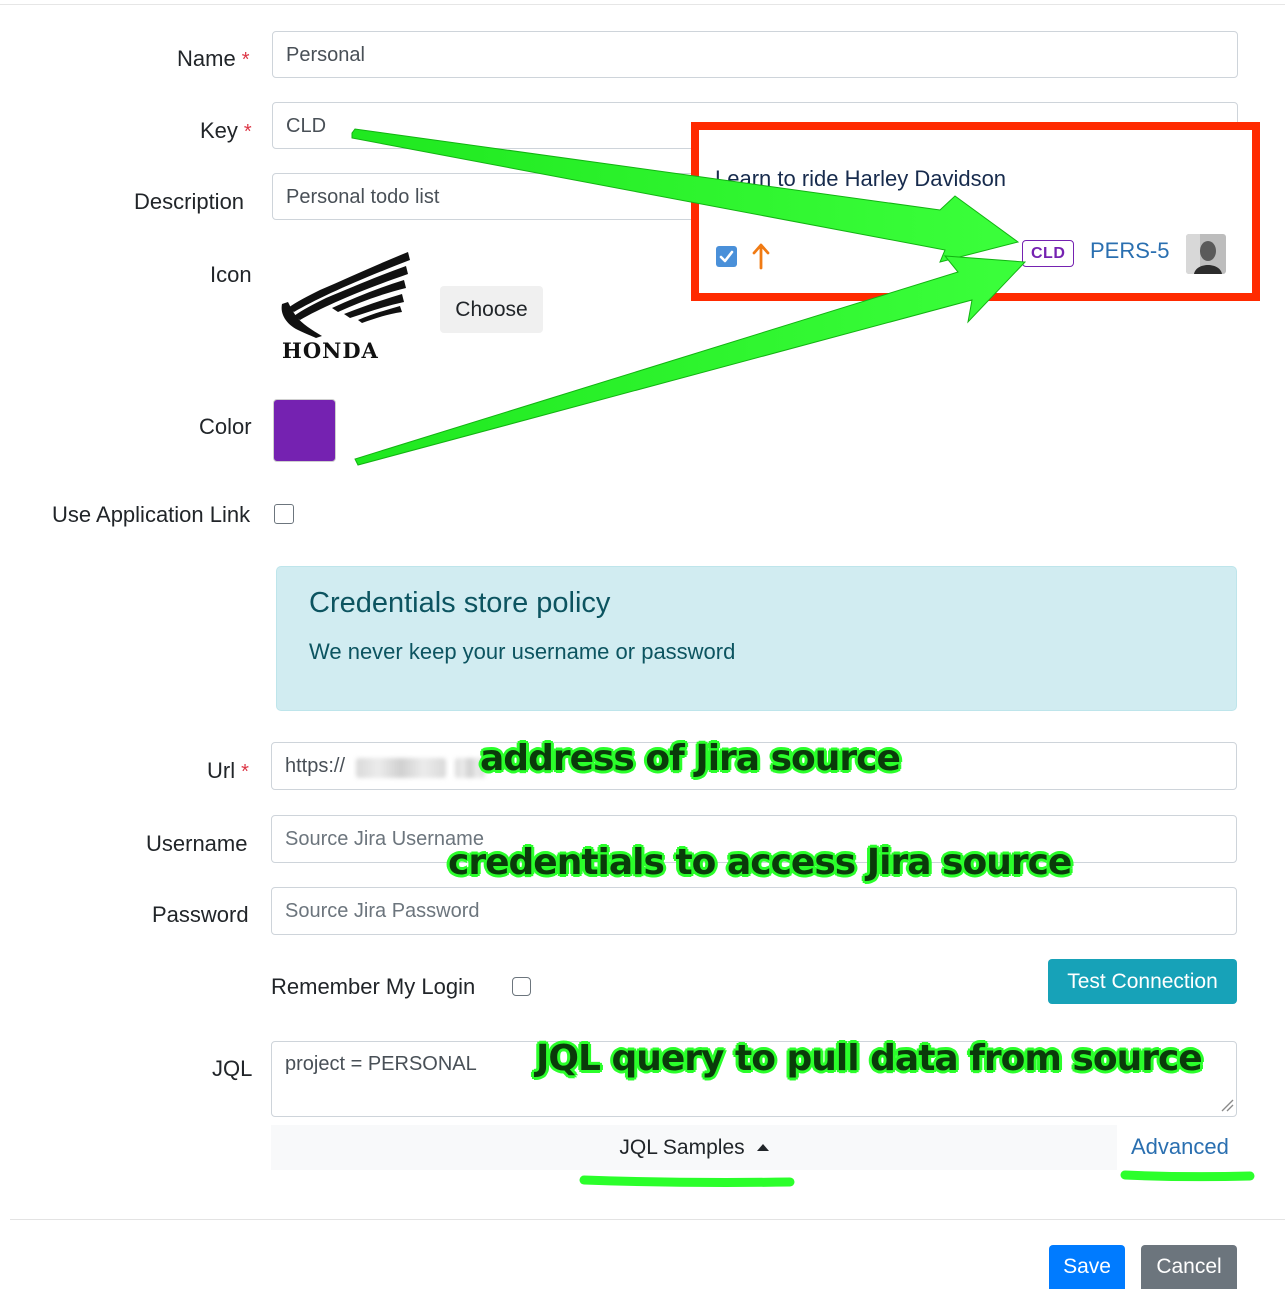 The width and height of the screenshot is (1285, 1289). Describe the element at coordinates (225, 426) in the screenshot. I see `color-label: Color` at that location.